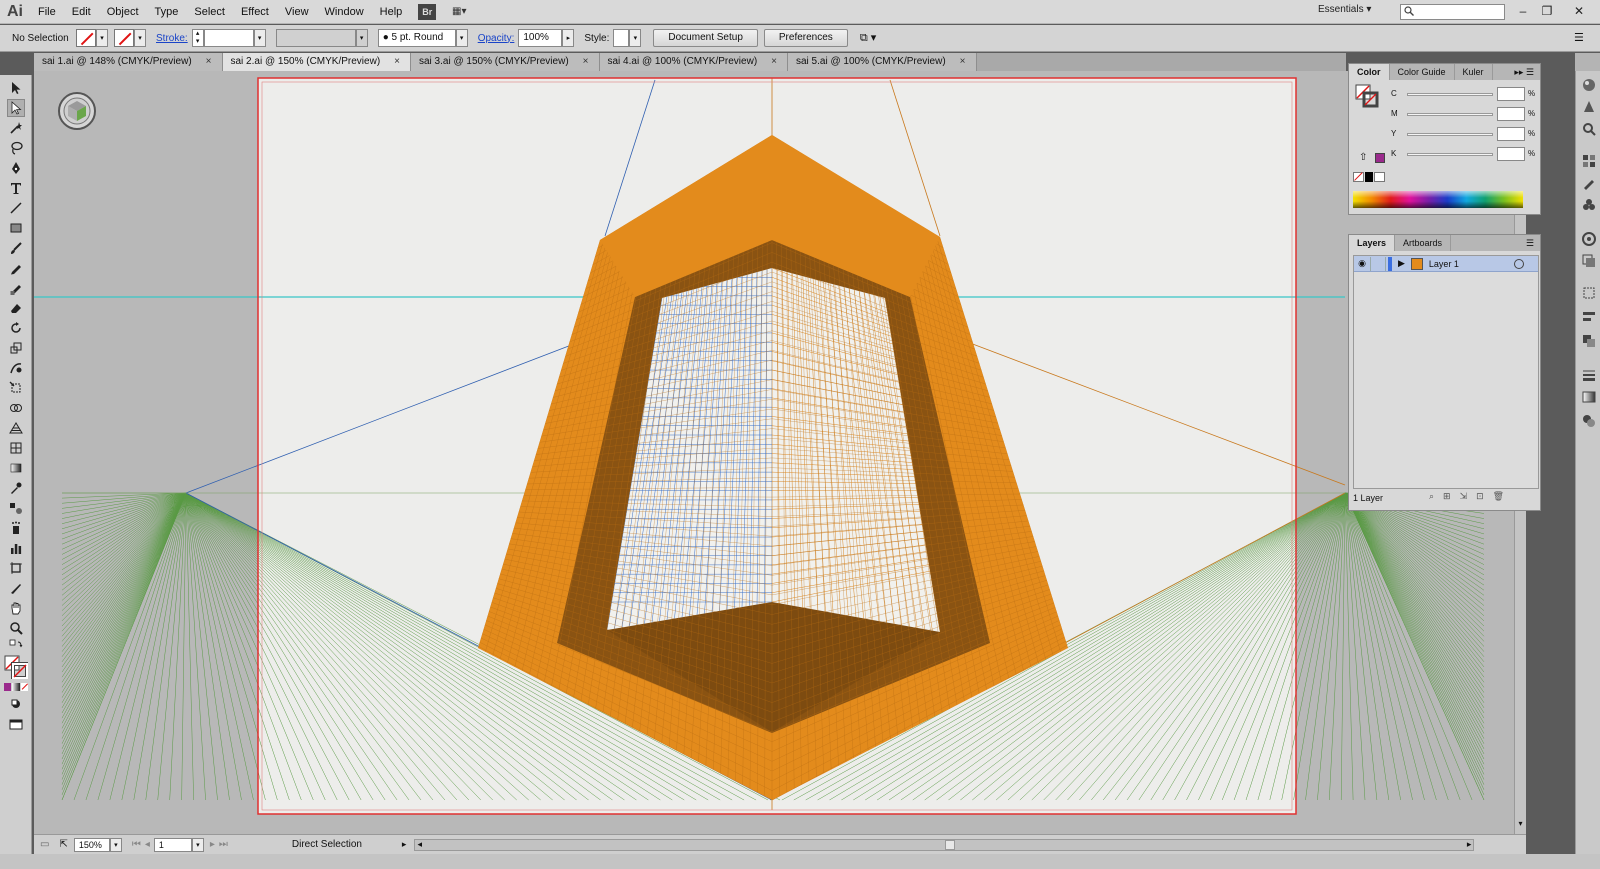 This screenshot has height=869, width=1600. I want to click on current-tool-status: Direct Selection, so click(347, 844).